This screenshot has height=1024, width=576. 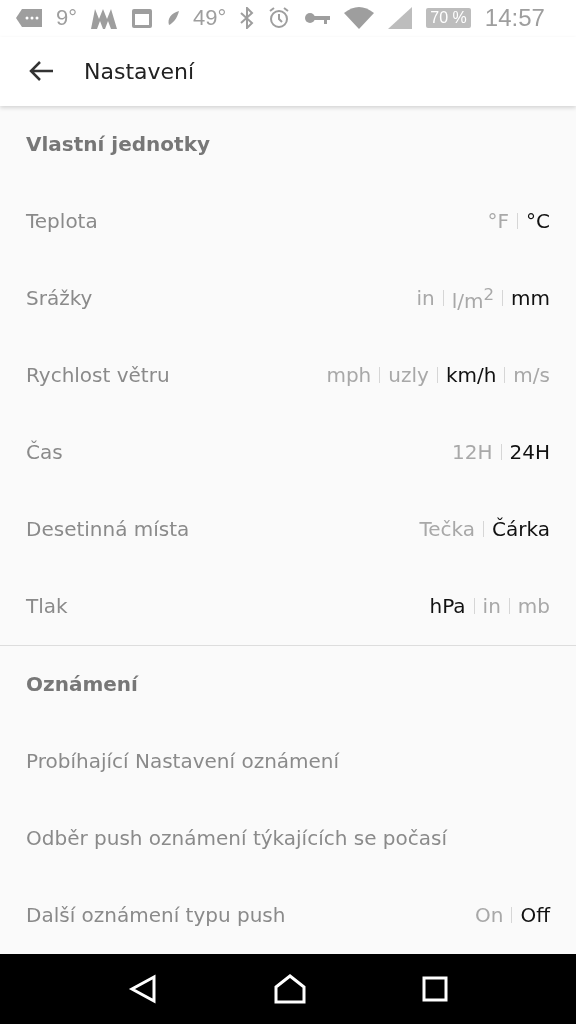 I want to click on setting-label: Rychlost větru, so click(x=98, y=375).